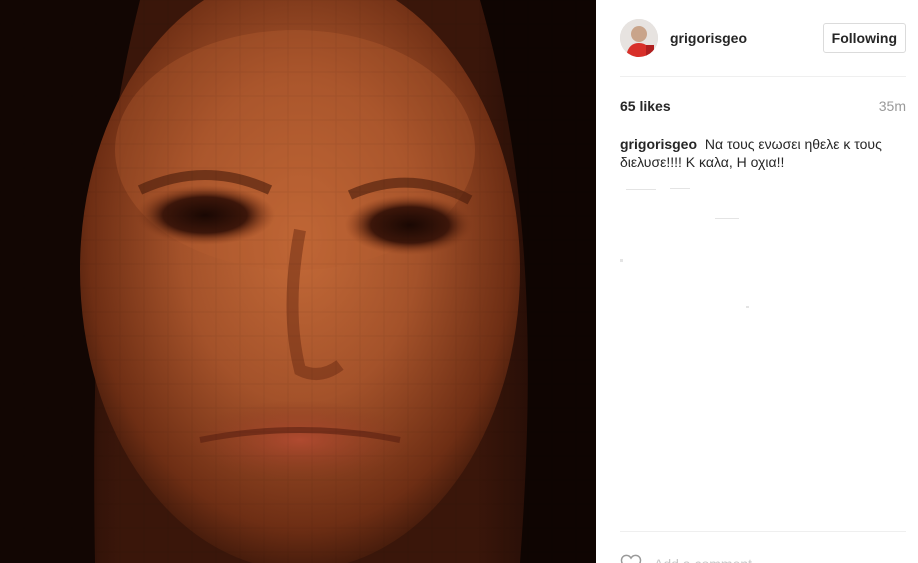 The width and height of the screenshot is (918, 563). What do you see at coordinates (708, 38) in the screenshot?
I see `username-link: grigorisgeo` at bounding box center [708, 38].